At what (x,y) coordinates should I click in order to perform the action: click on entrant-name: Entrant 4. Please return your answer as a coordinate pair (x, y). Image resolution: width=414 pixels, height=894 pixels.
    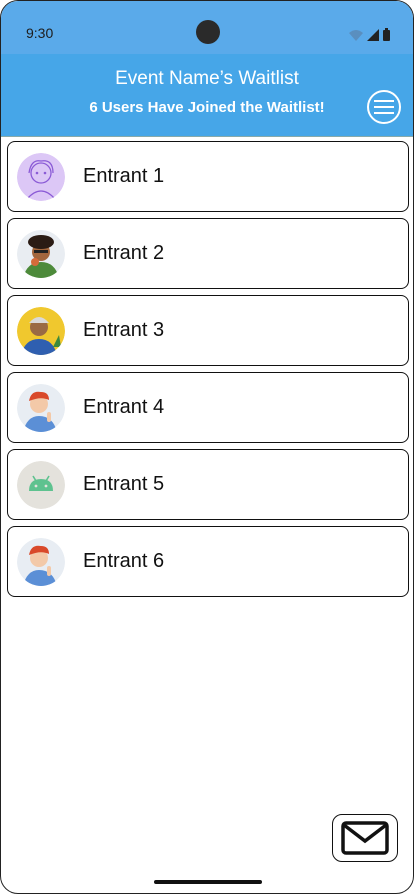
    Looking at the image, I should click on (124, 407).